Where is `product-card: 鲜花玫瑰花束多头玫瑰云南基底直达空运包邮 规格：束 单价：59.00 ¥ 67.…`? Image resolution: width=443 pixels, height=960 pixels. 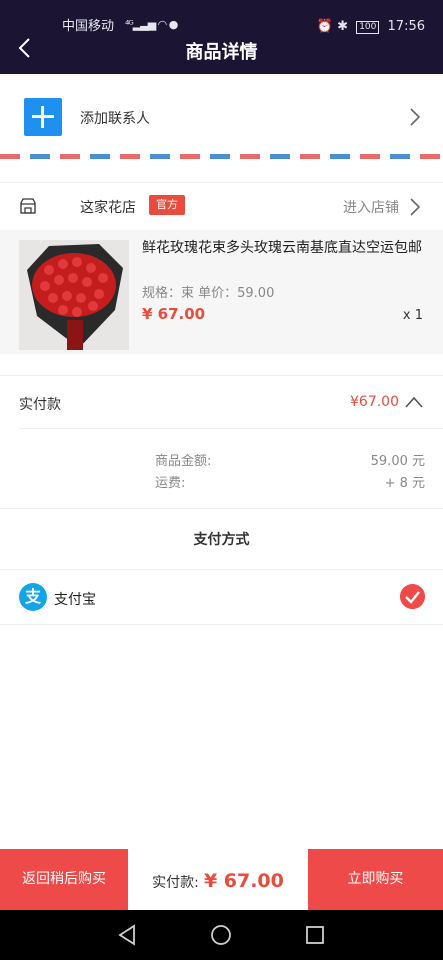 product-card: 鲜花玫瑰花束多头玫瑰云南基底直达空运包邮 规格：束 单价：59.00 ¥ 67.… is located at coordinates (221, 292).